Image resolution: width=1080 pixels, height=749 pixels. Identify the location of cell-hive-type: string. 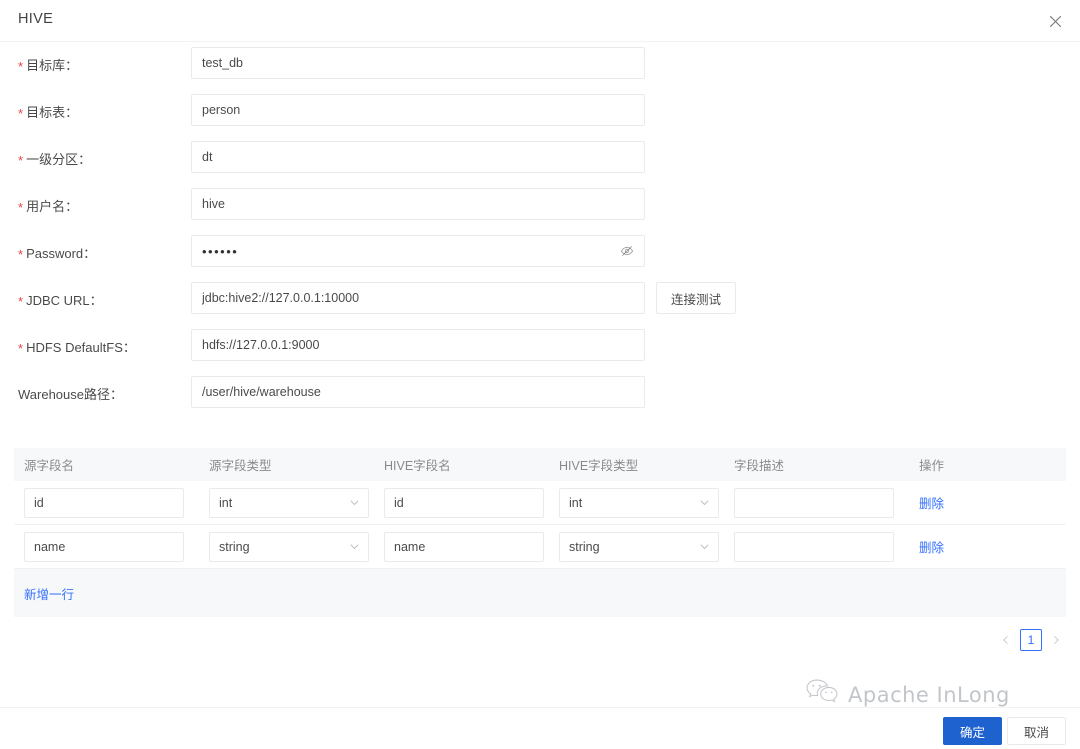
(636, 546).